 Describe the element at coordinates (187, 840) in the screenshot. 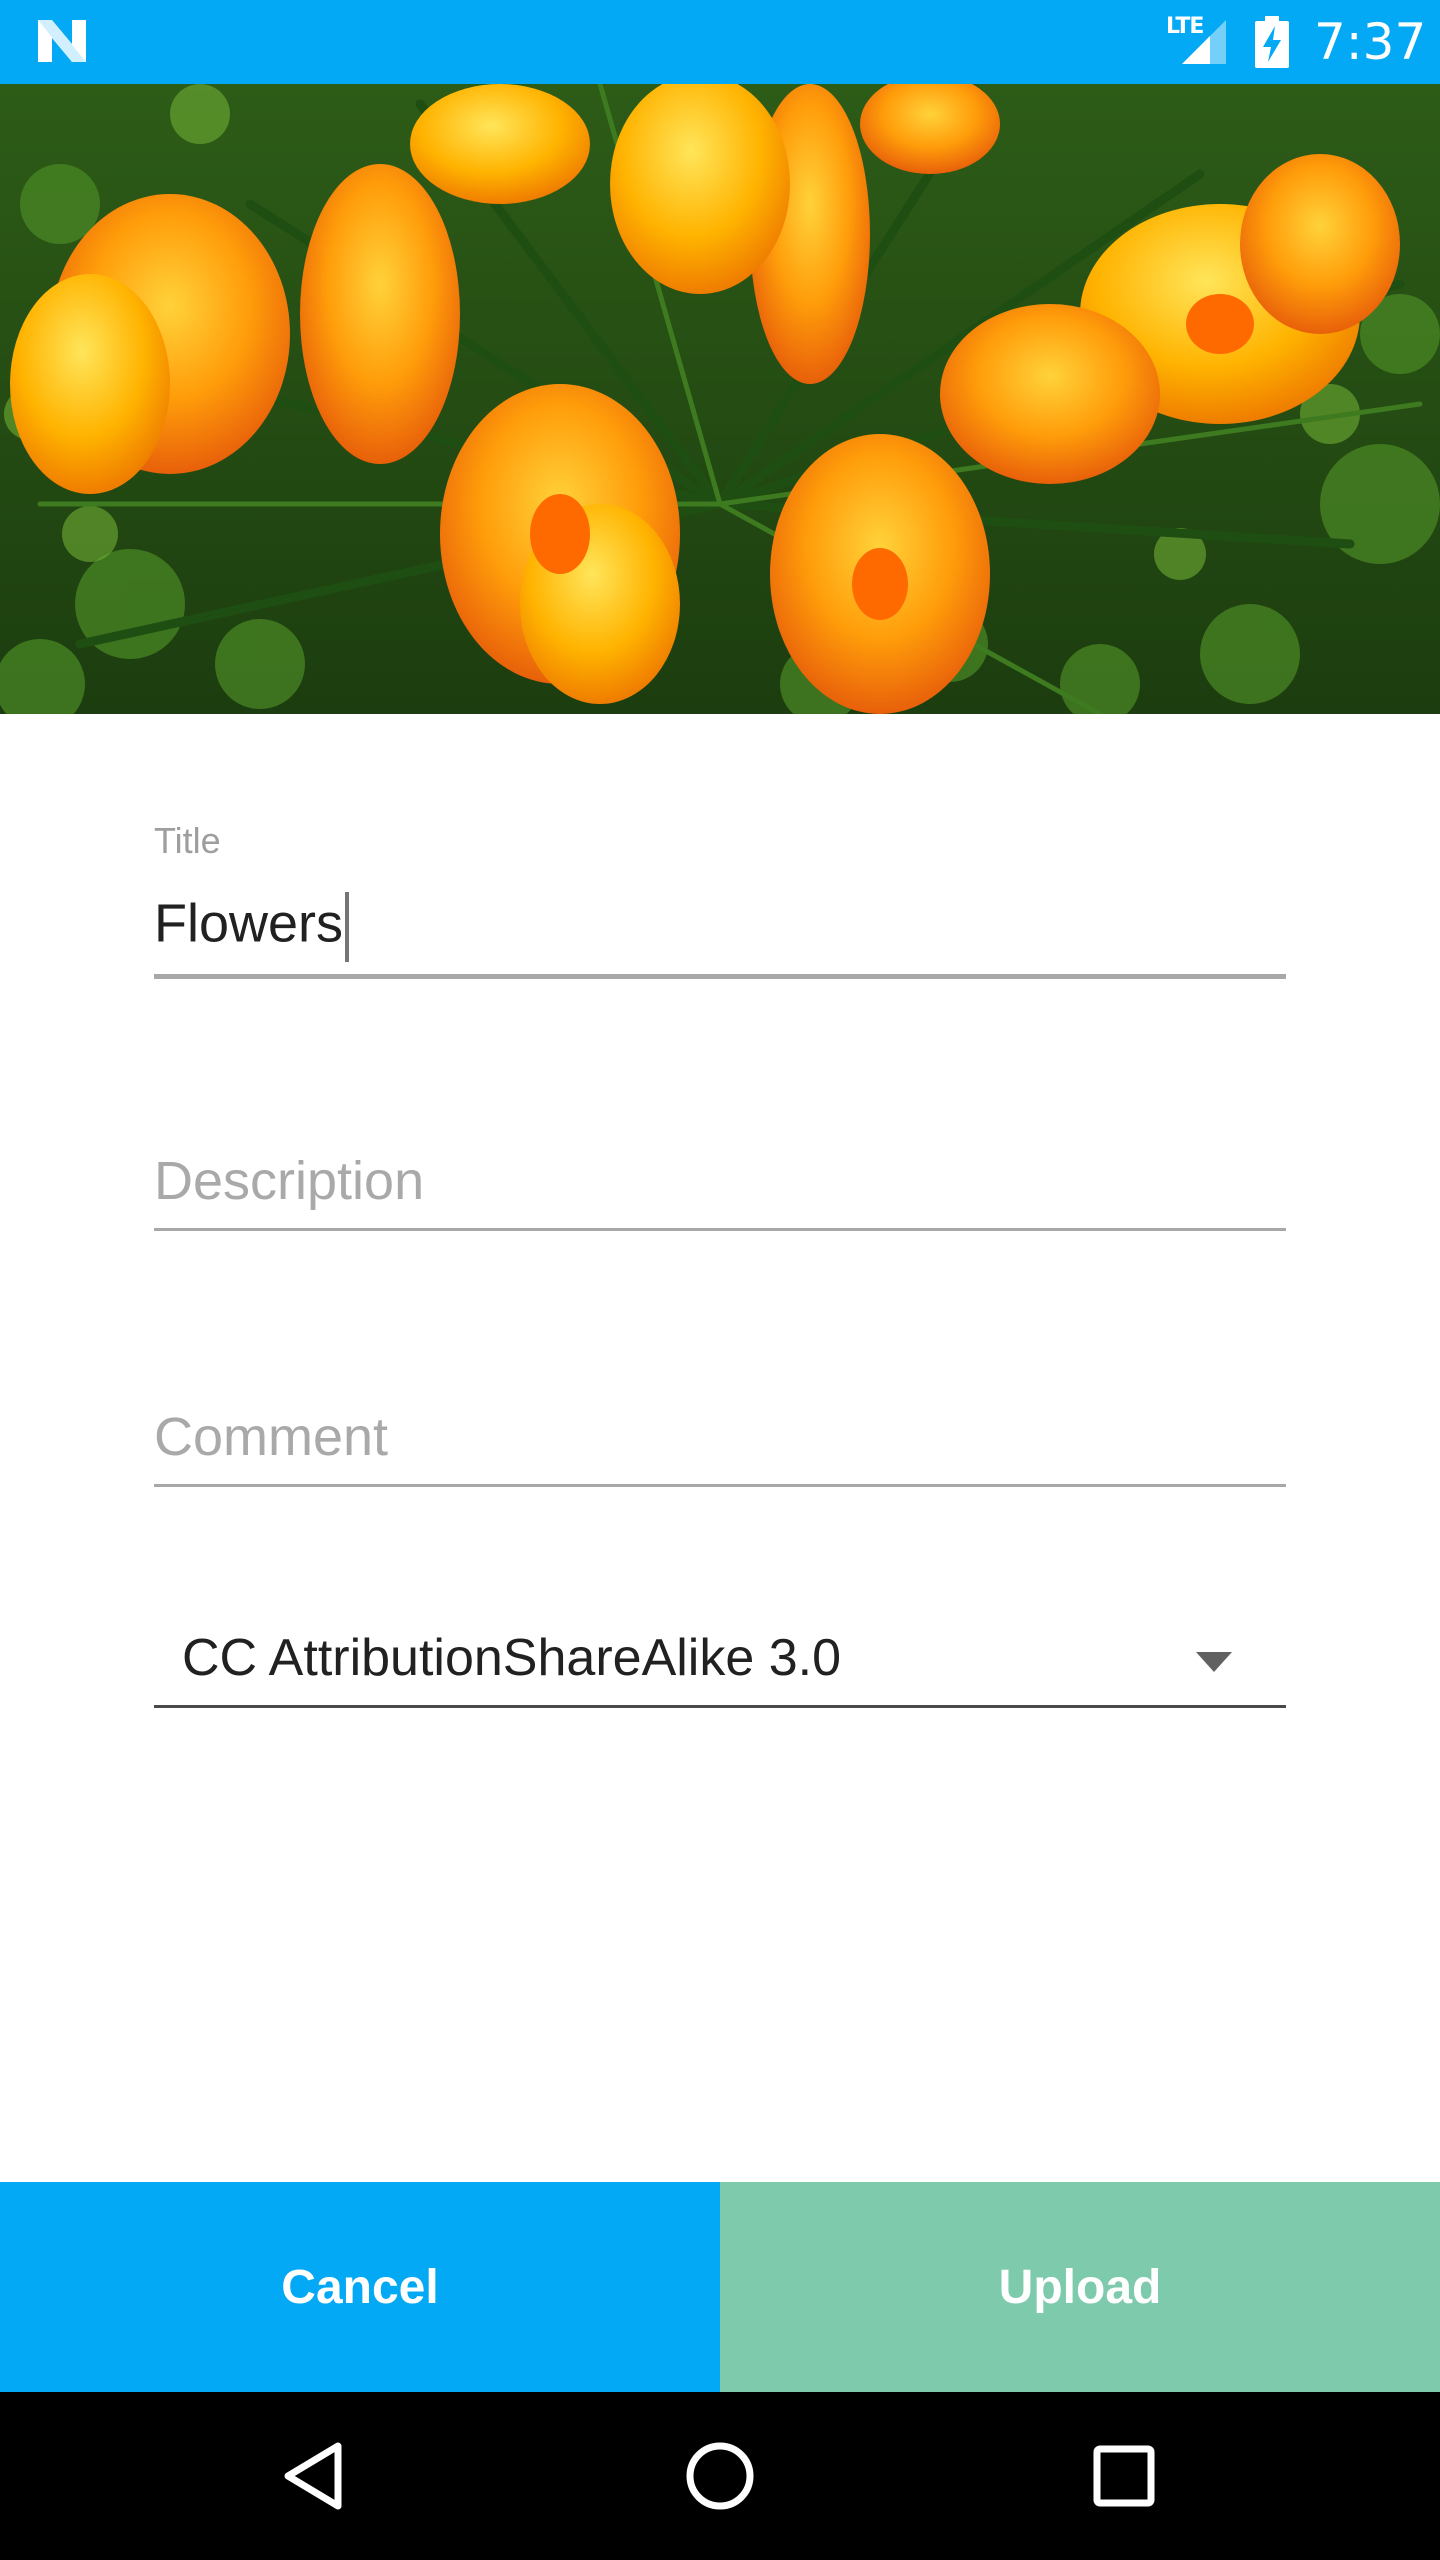

I see `title-label: Title` at that location.